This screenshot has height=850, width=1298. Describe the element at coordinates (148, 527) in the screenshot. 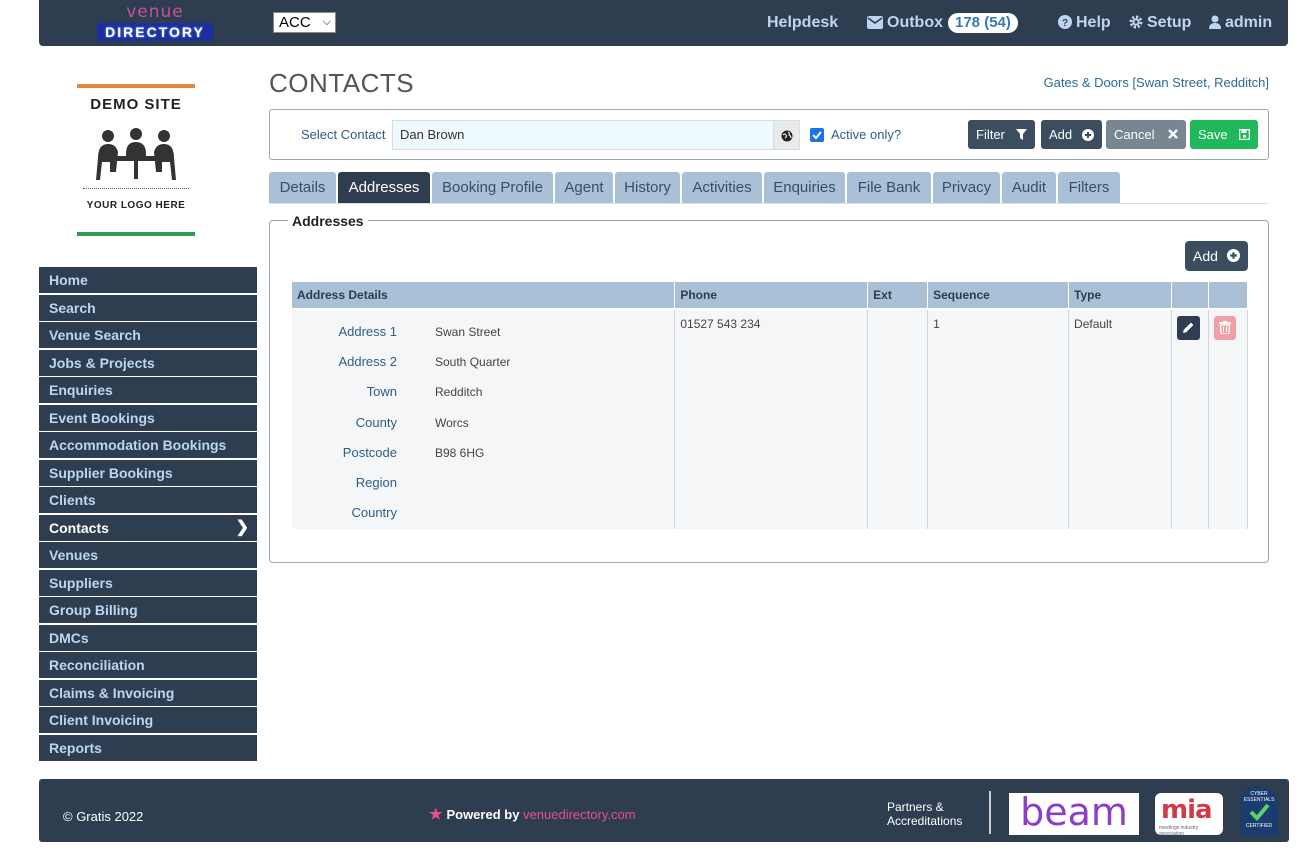

I see `sidebar-item-contacts: Contacts ❯` at that location.